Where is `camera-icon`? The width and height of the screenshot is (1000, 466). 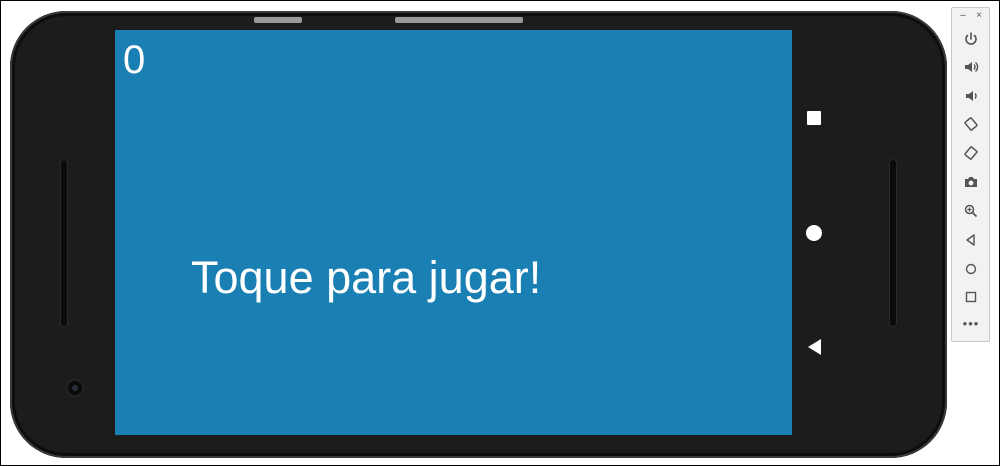 camera-icon is located at coordinates (971, 182).